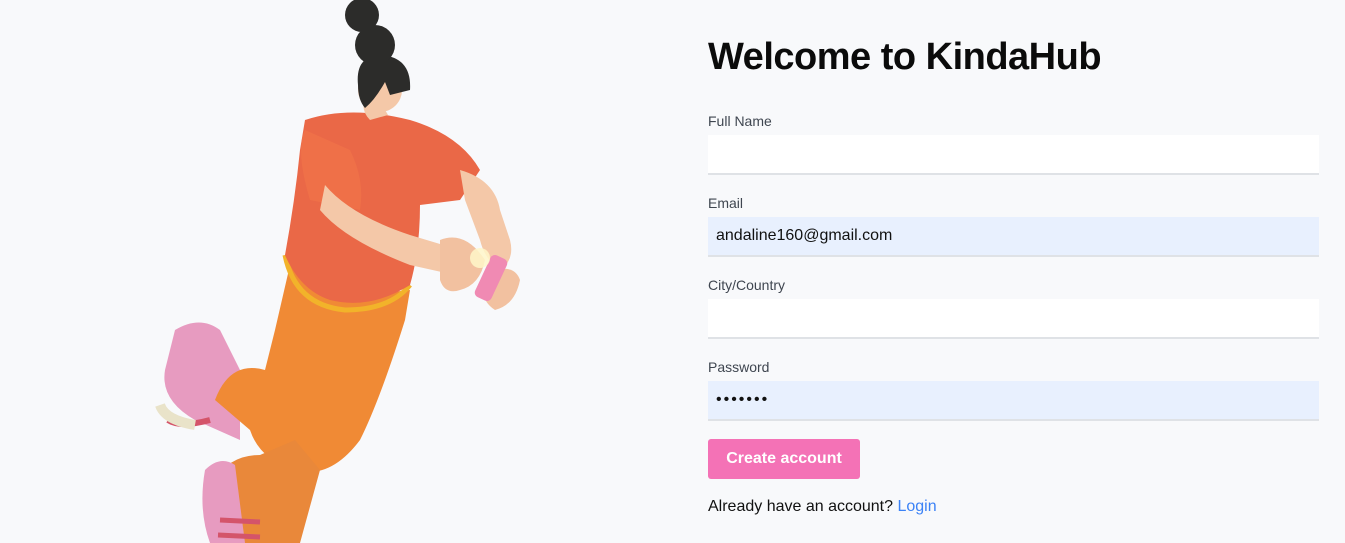 Image resolution: width=1345 pixels, height=543 pixels. I want to click on page-title: Welcome to KindaHub, so click(905, 57).